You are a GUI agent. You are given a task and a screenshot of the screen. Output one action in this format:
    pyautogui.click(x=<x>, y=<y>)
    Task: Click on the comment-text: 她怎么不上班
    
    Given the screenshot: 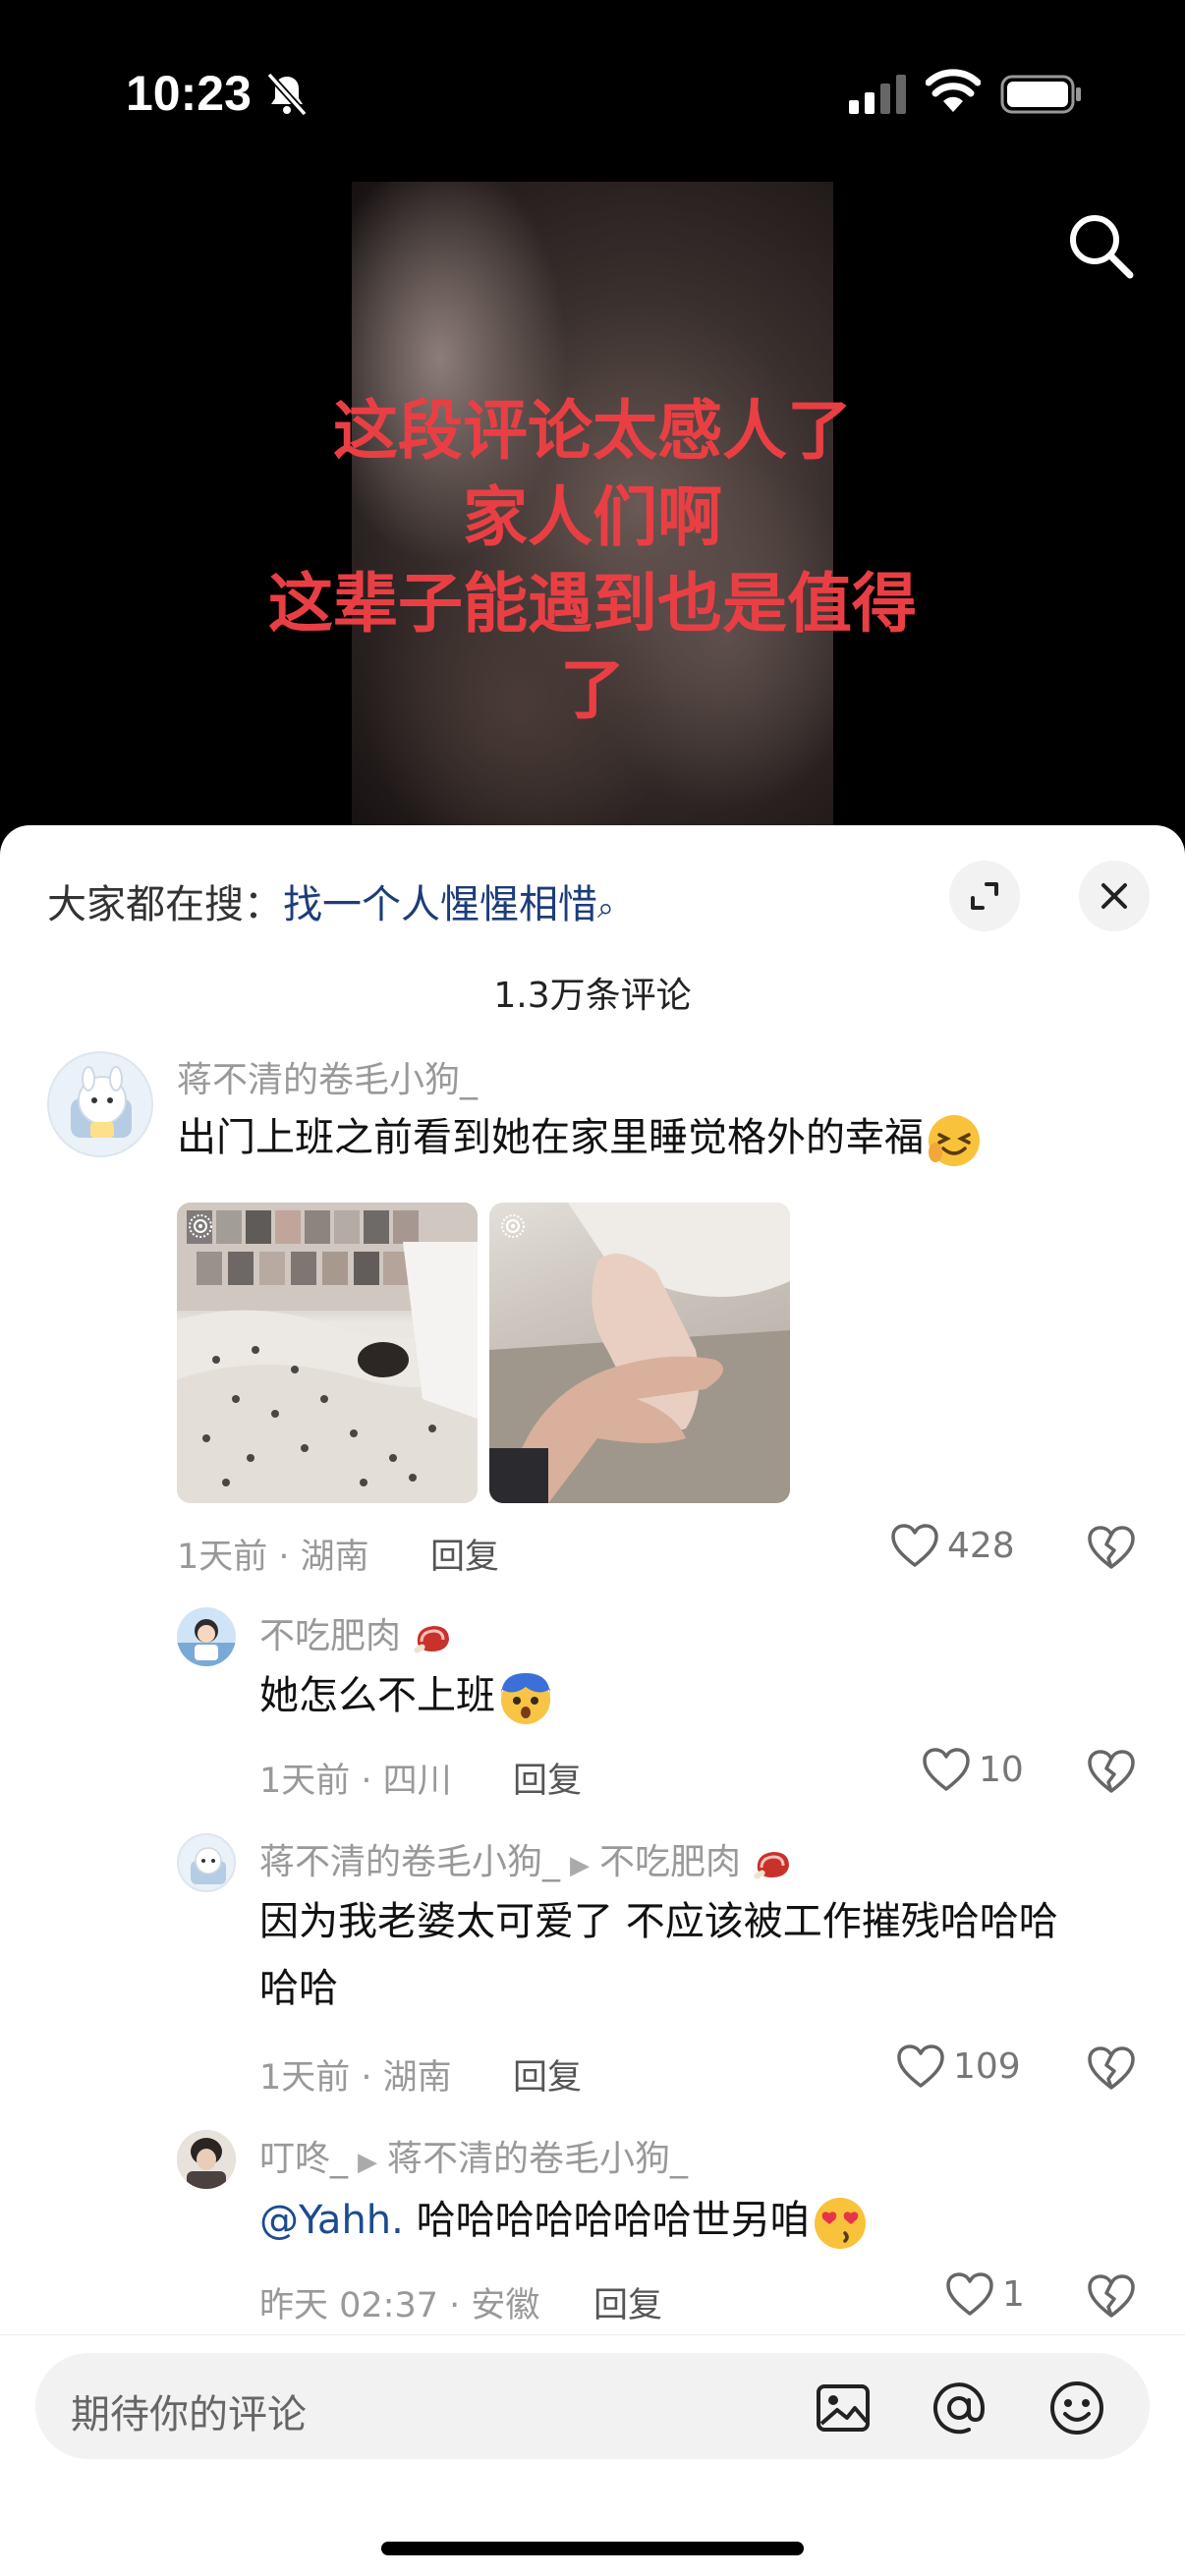 What is the action you would take?
    pyautogui.click(x=408, y=1695)
    